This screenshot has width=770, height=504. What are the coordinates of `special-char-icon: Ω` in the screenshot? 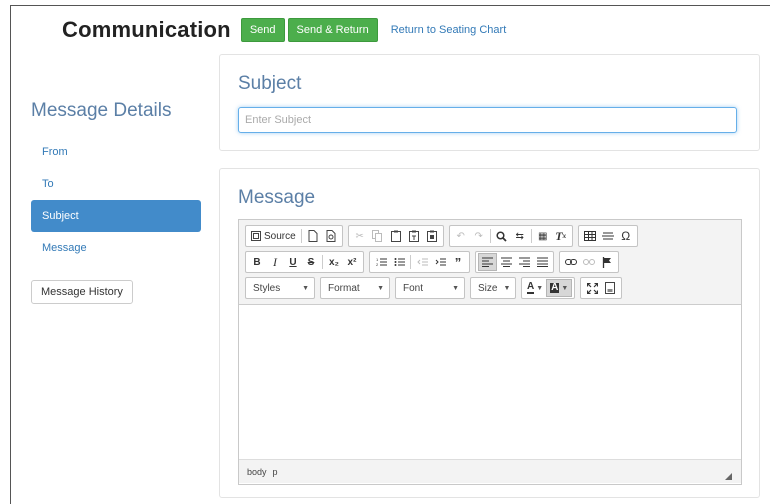 It's located at (626, 236).